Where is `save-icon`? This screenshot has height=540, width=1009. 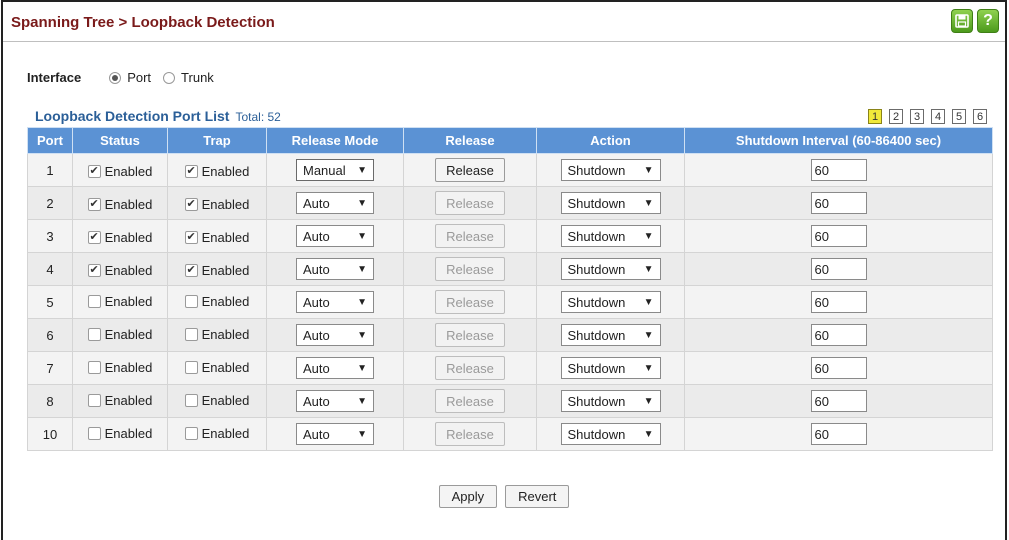 save-icon is located at coordinates (962, 21).